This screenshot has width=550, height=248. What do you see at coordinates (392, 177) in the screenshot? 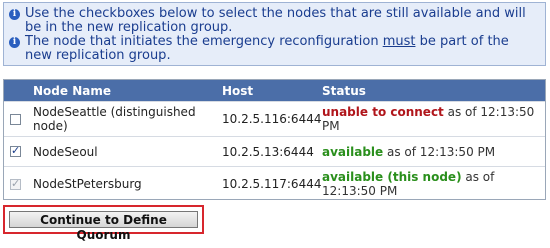
I see `status-label: available (this node)` at bounding box center [392, 177].